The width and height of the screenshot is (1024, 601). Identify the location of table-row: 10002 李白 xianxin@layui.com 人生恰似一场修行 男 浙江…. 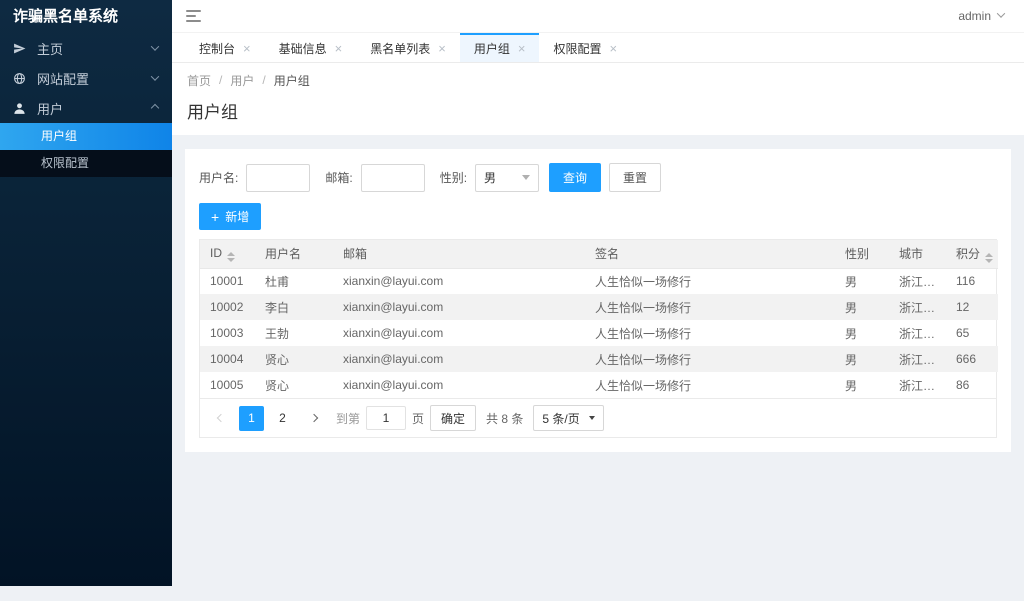
(599, 307).